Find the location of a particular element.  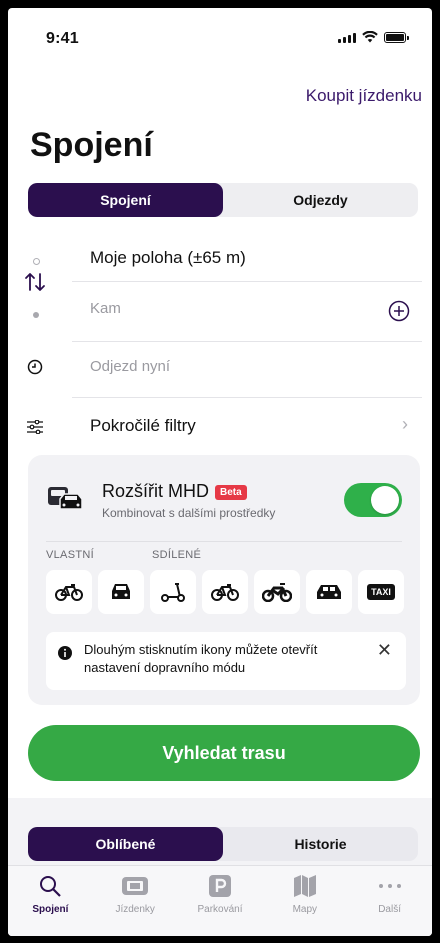

wifi-icon is located at coordinates (370, 37).